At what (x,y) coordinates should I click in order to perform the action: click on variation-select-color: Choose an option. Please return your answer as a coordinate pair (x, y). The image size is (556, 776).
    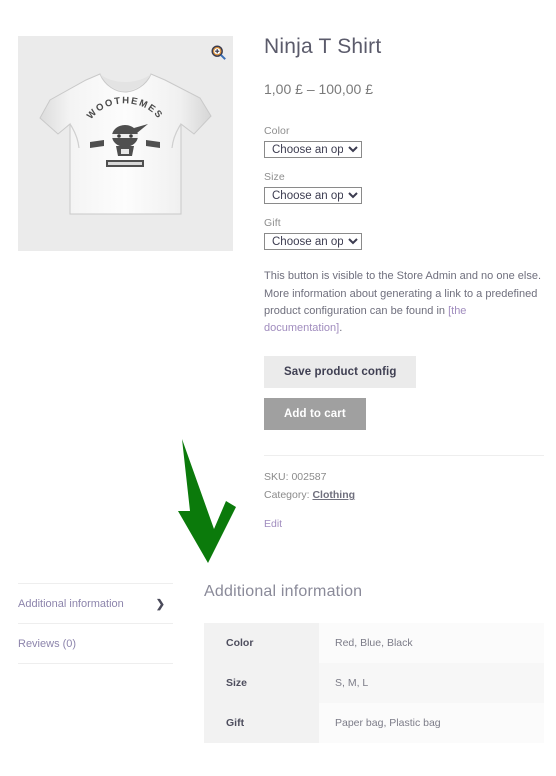
    Looking at the image, I should click on (313, 150).